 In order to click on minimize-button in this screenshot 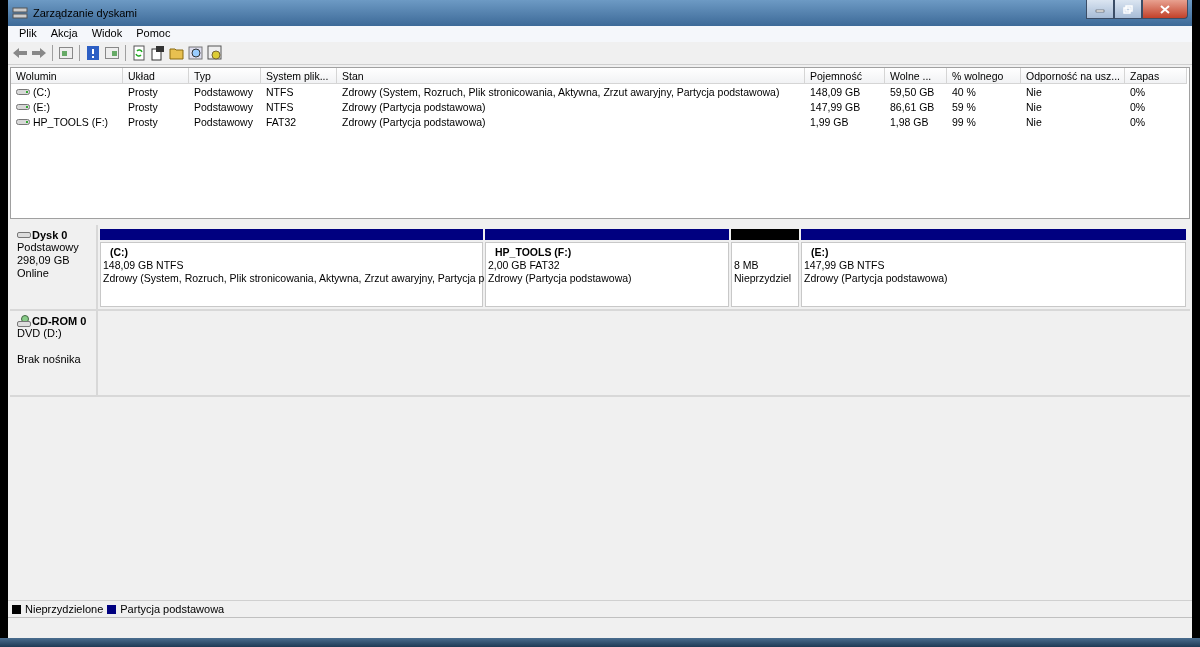, I will do `click(1100, 9)`.